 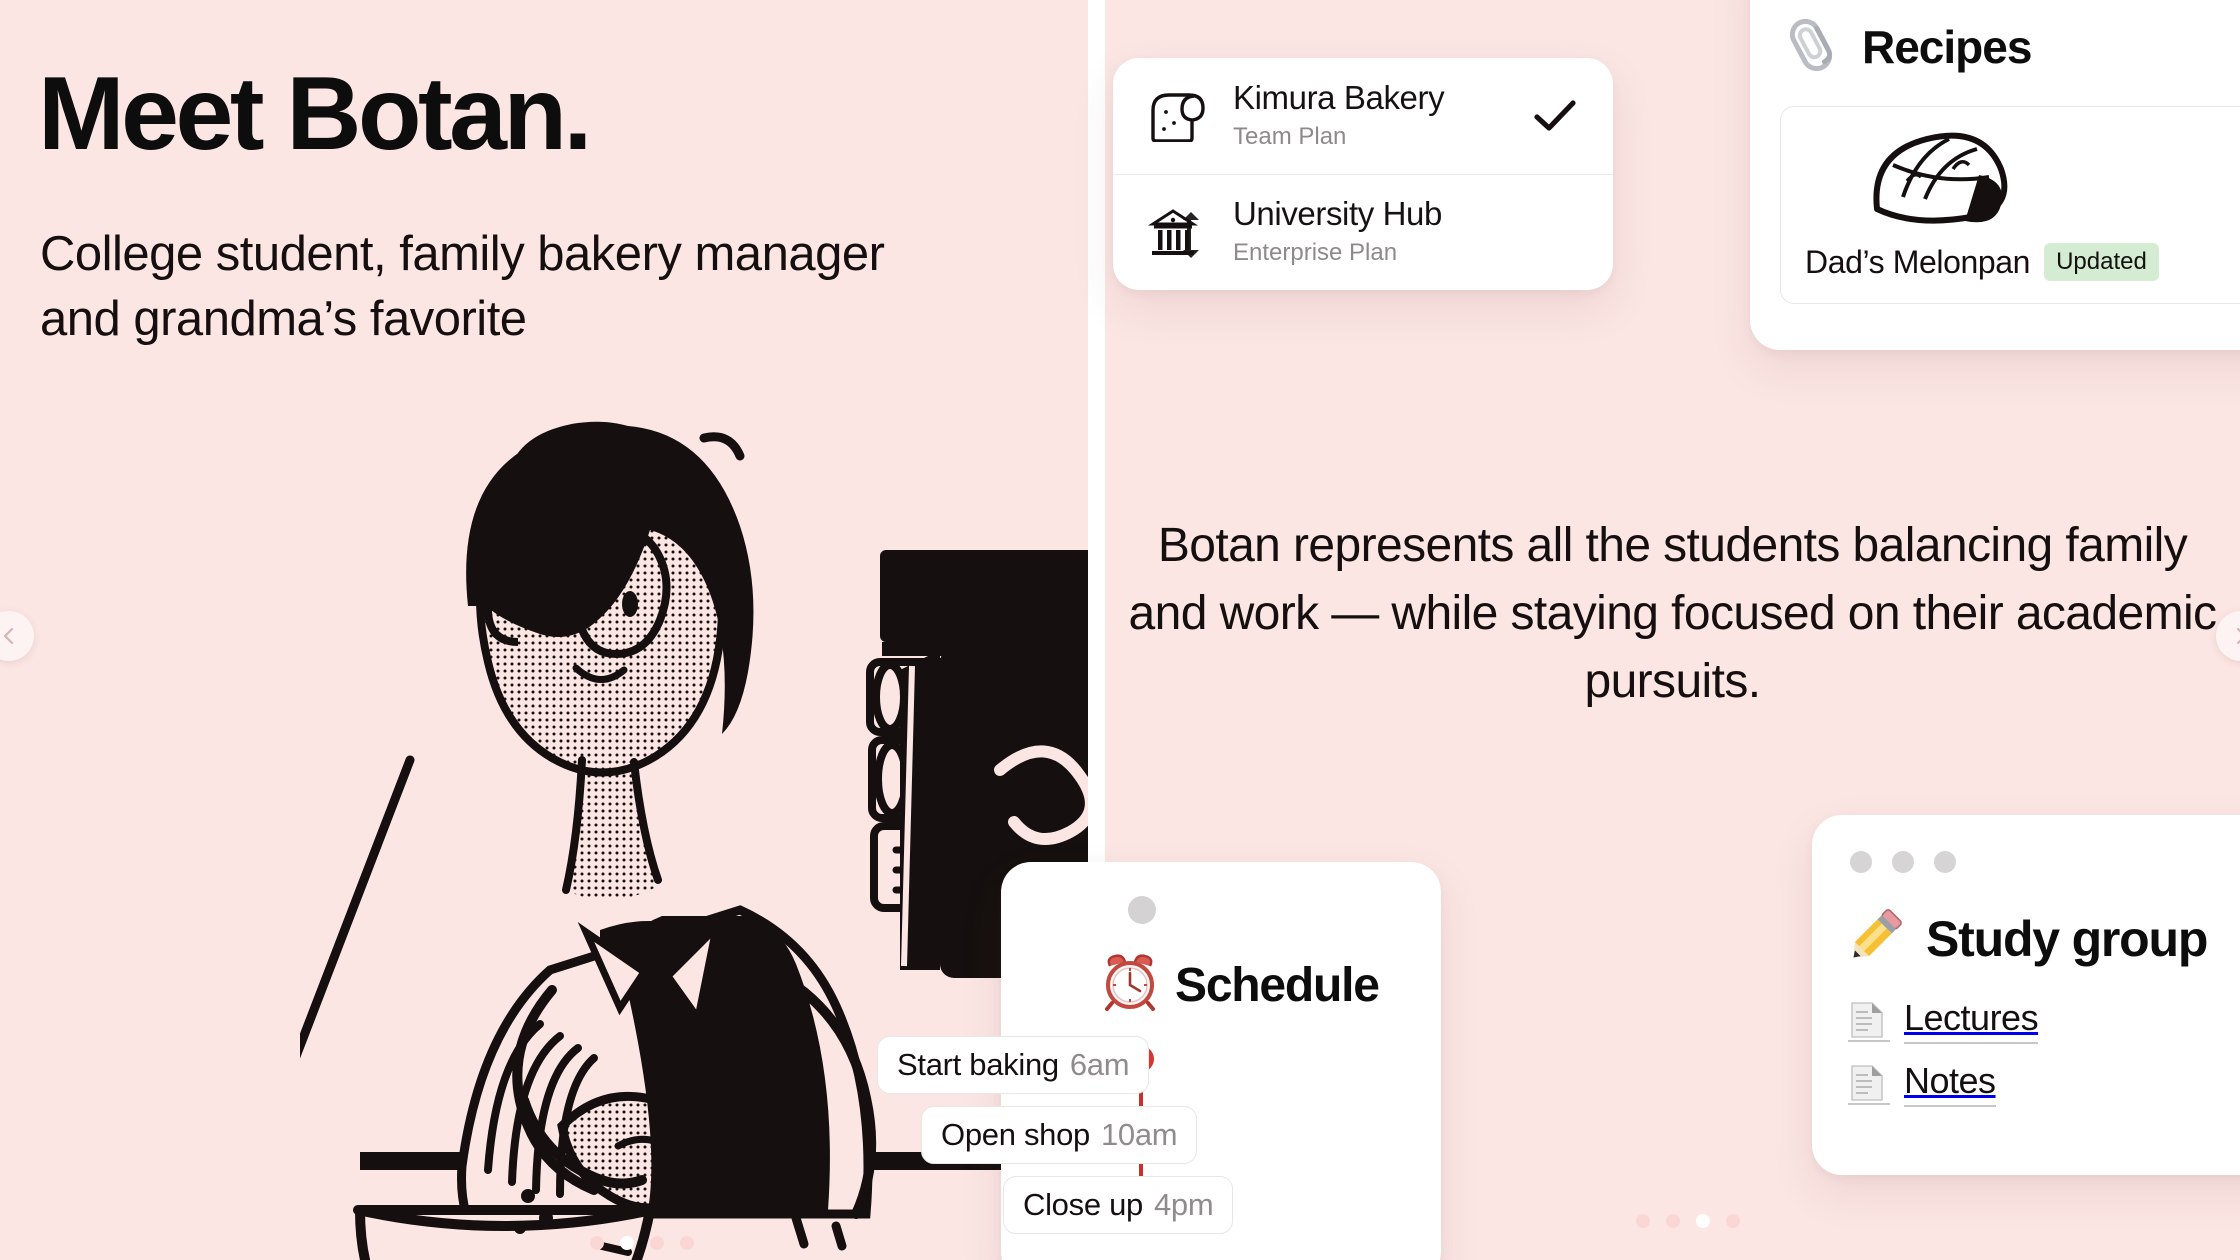 What do you see at coordinates (315, 114) in the screenshot?
I see `page-title: Meet Botan.` at bounding box center [315, 114].